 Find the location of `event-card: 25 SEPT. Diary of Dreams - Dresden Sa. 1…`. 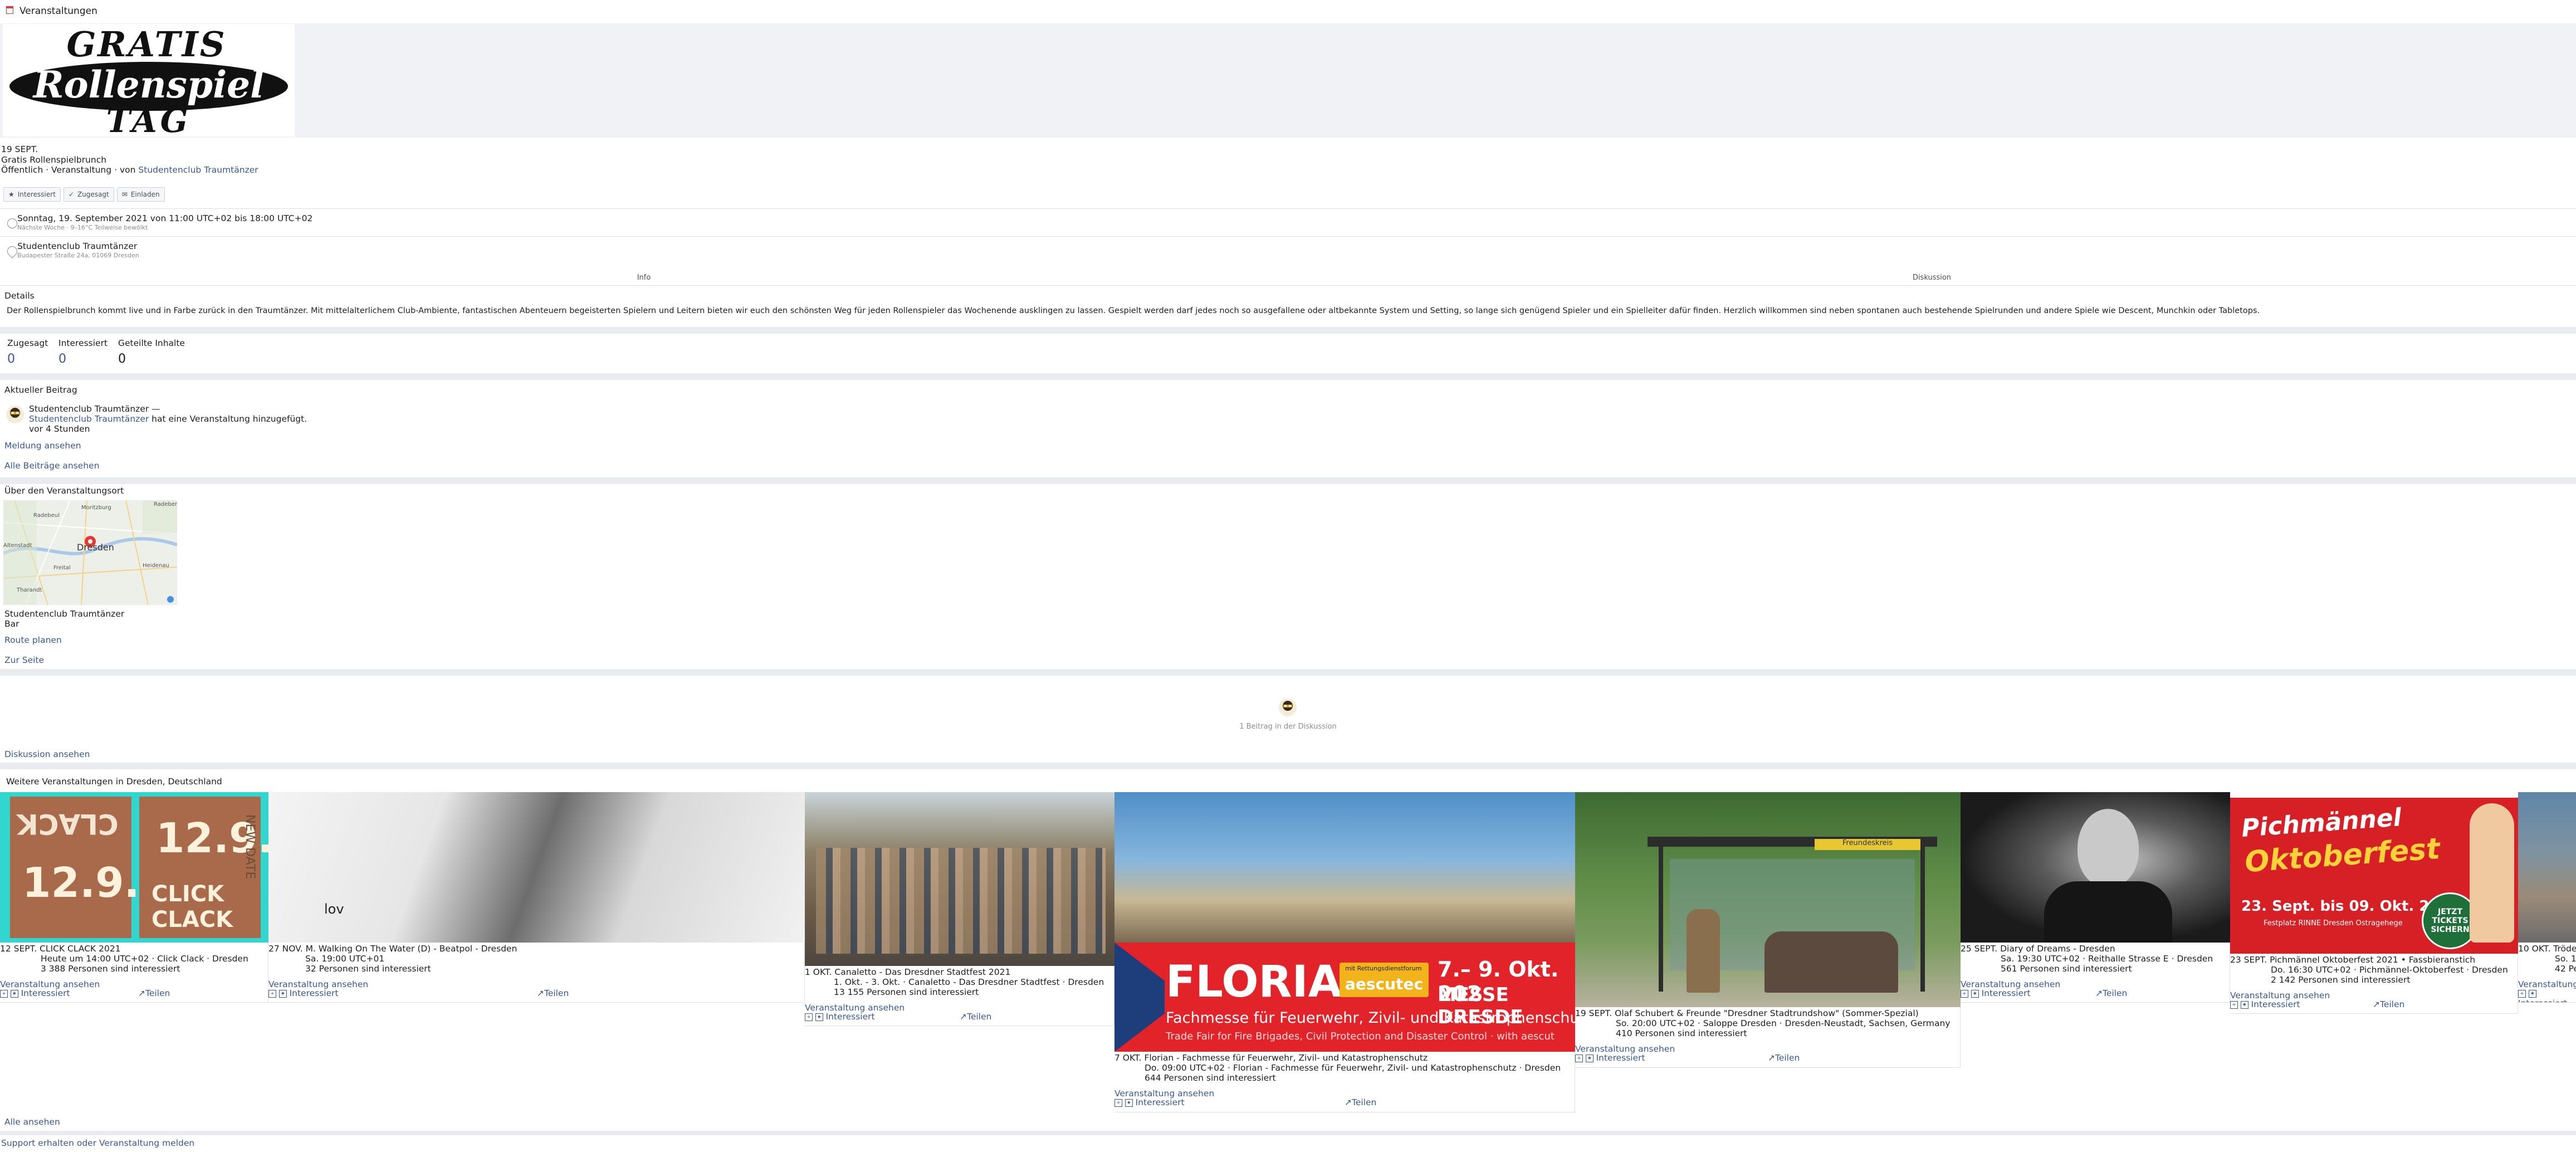

event-card: 25 SEPT. Diary of Dreams - Dresden Sa. 1… is located at coordinates (2095, 897).